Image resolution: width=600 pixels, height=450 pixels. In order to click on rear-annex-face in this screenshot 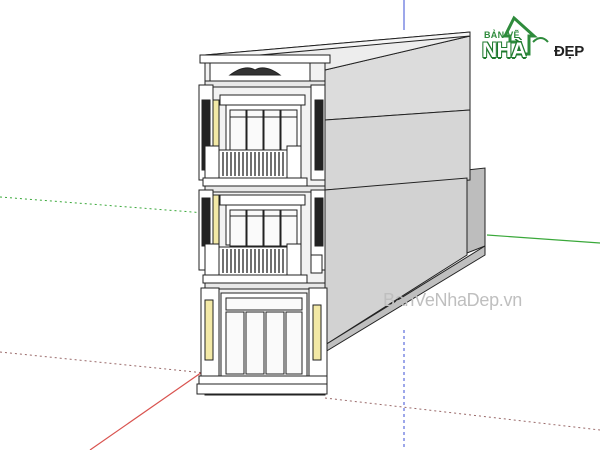, I will do `click(476, 210)`.